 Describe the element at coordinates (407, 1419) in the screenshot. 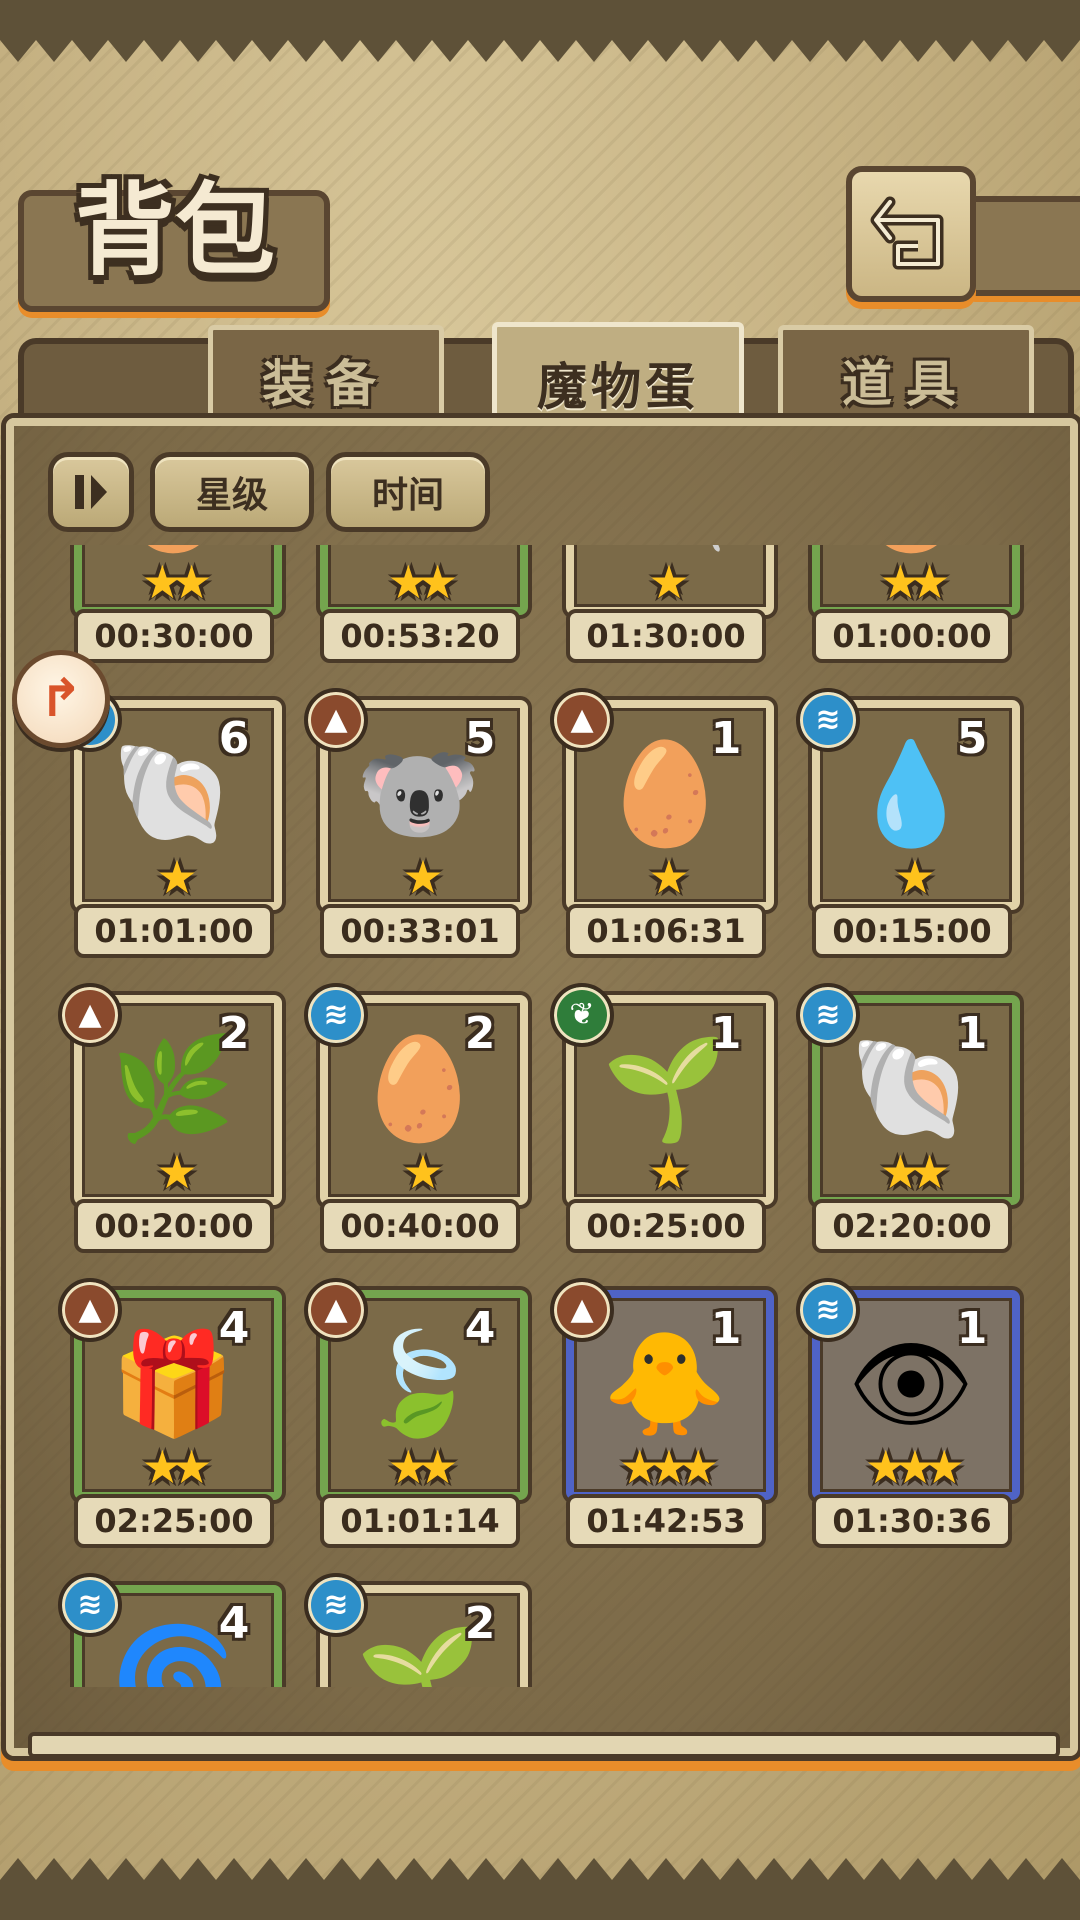

I see `egg-card: 🍃 ▲ 4 ★★ 01:01:14` at that location.